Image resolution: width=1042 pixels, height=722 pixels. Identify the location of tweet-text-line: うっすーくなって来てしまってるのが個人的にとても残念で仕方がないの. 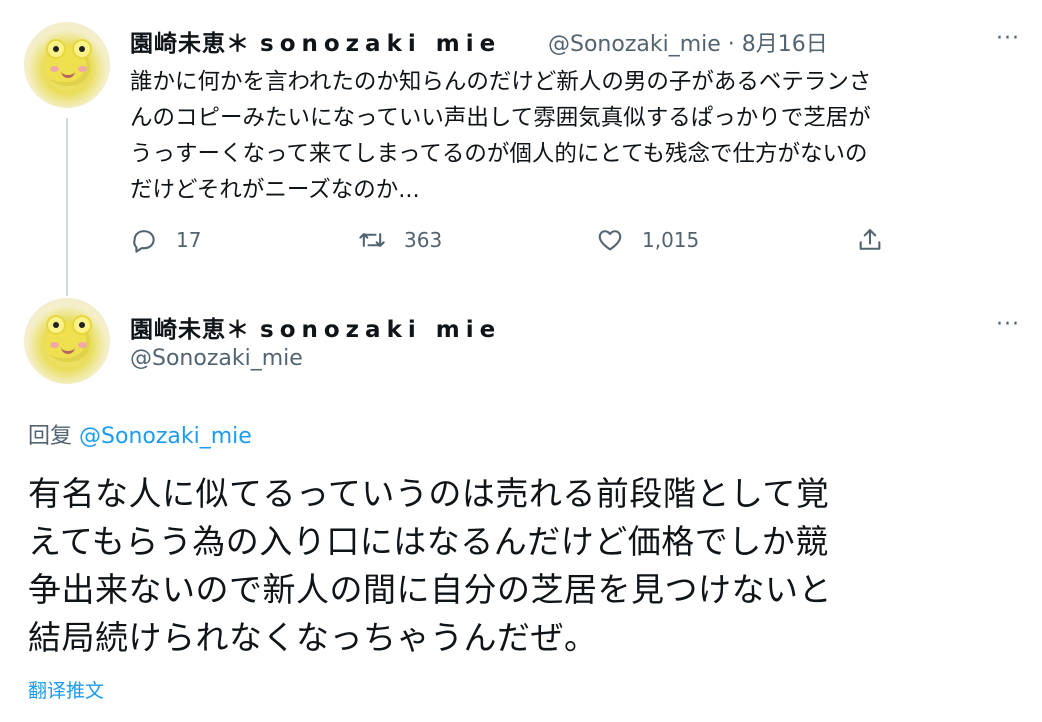
(499, 154).